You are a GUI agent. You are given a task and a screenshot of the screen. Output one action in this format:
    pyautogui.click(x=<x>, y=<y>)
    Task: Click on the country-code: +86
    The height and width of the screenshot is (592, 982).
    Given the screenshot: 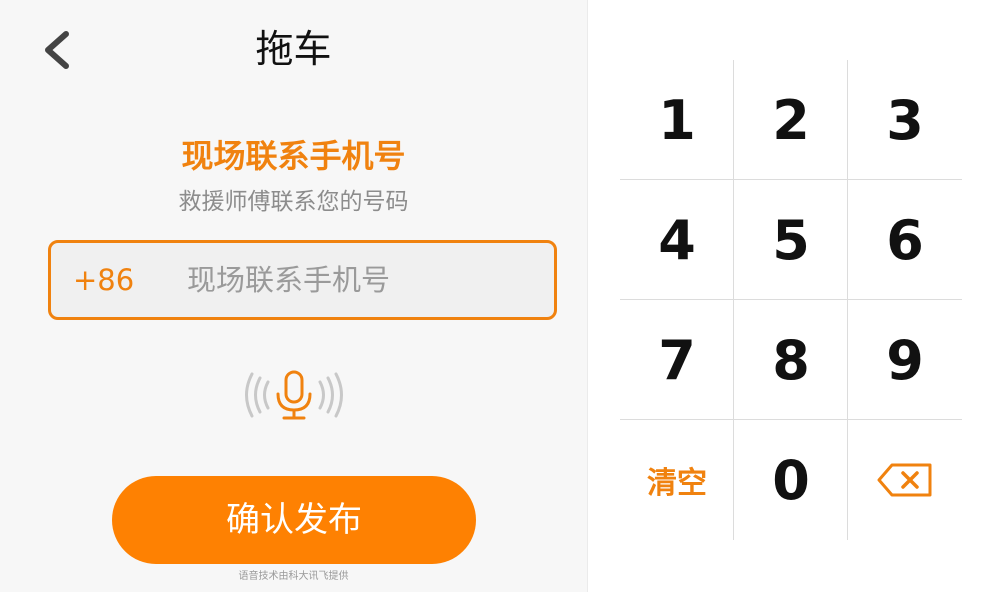 What is the action you would take?
    pyautogui.click(x=103, y=280)
    